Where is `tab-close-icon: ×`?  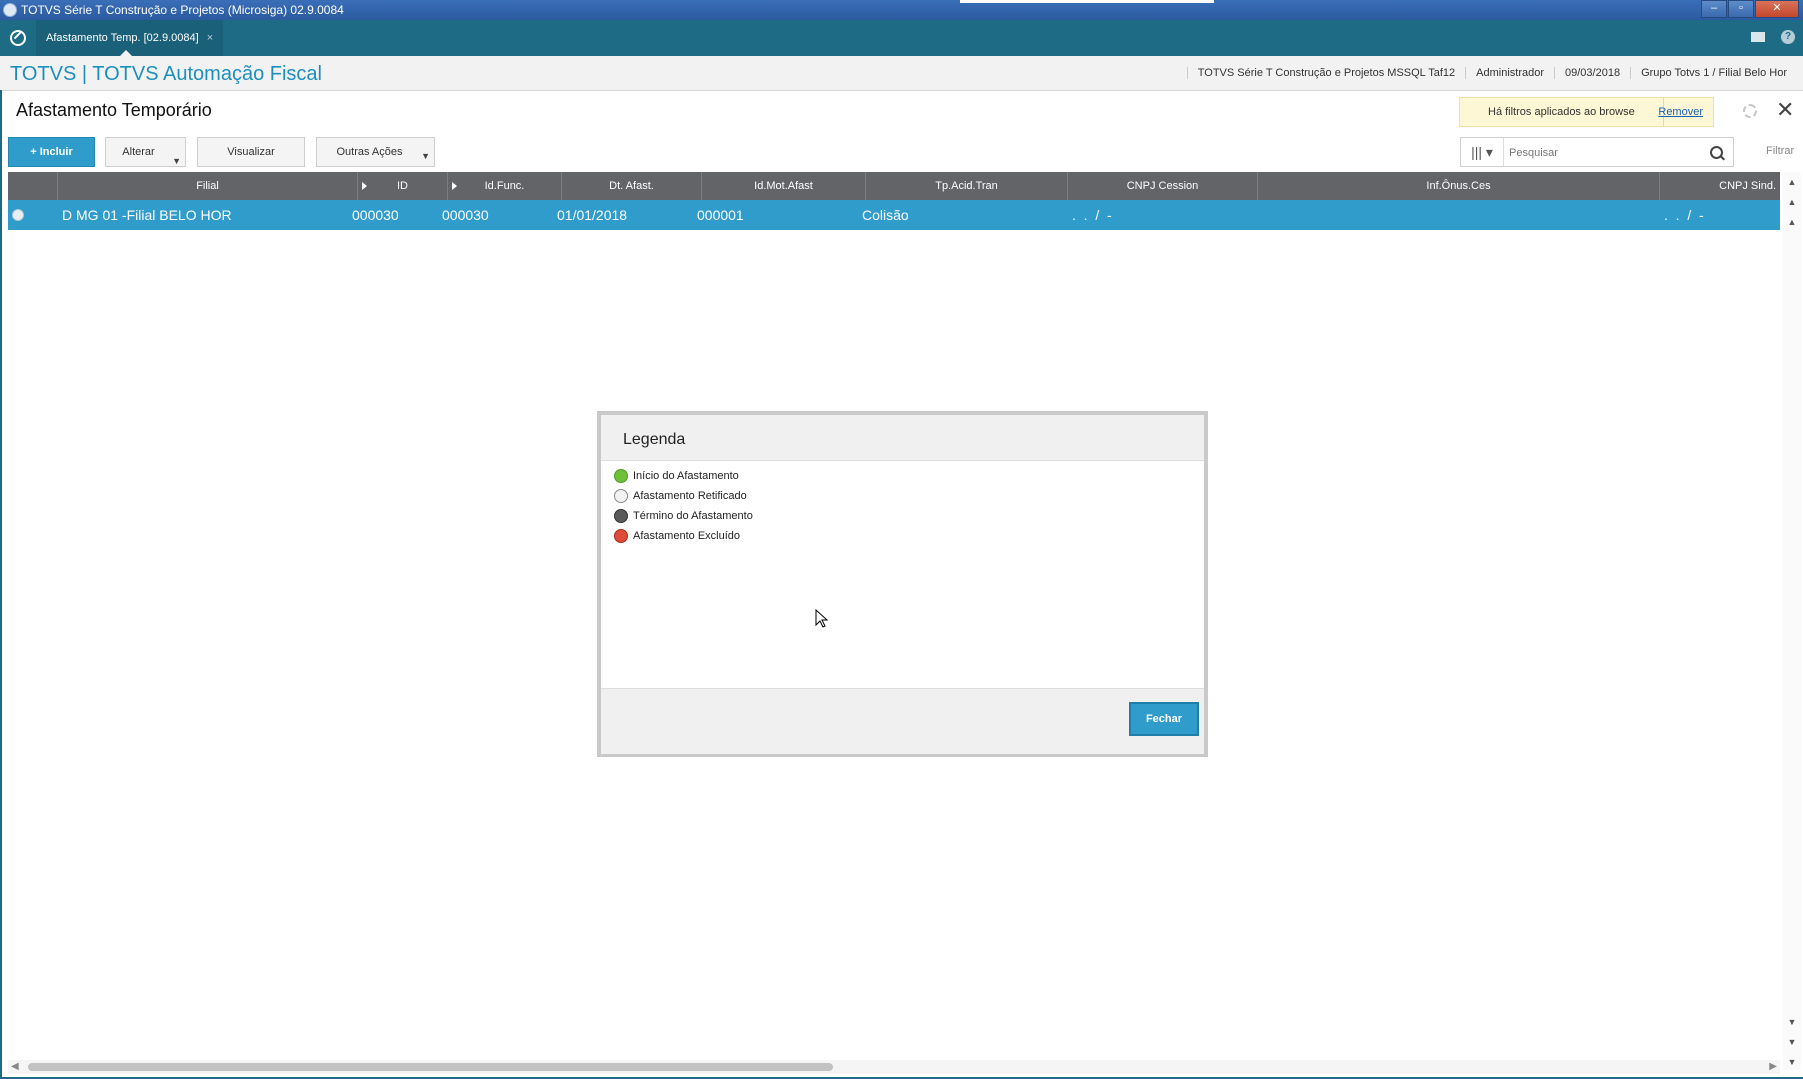
tab-close-icon: × is located at coordinates (210, 38).